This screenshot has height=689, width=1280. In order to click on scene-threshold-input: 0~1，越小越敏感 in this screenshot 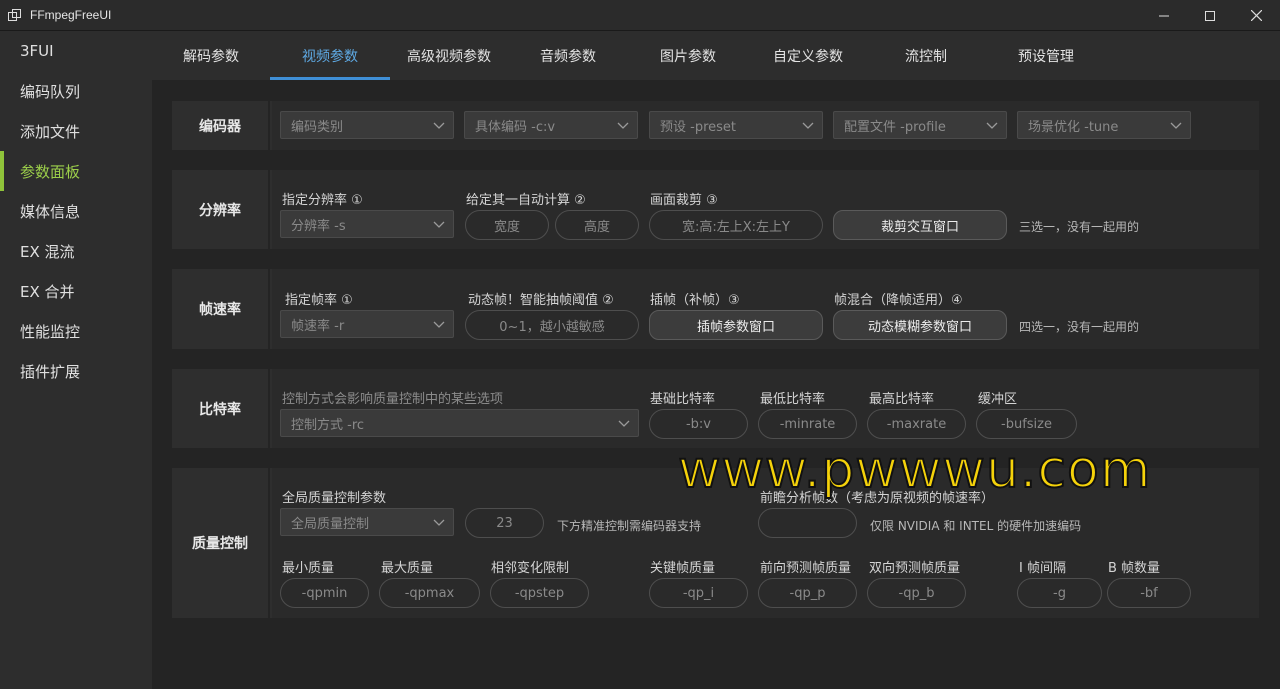, I will do `click(552, 325)`.